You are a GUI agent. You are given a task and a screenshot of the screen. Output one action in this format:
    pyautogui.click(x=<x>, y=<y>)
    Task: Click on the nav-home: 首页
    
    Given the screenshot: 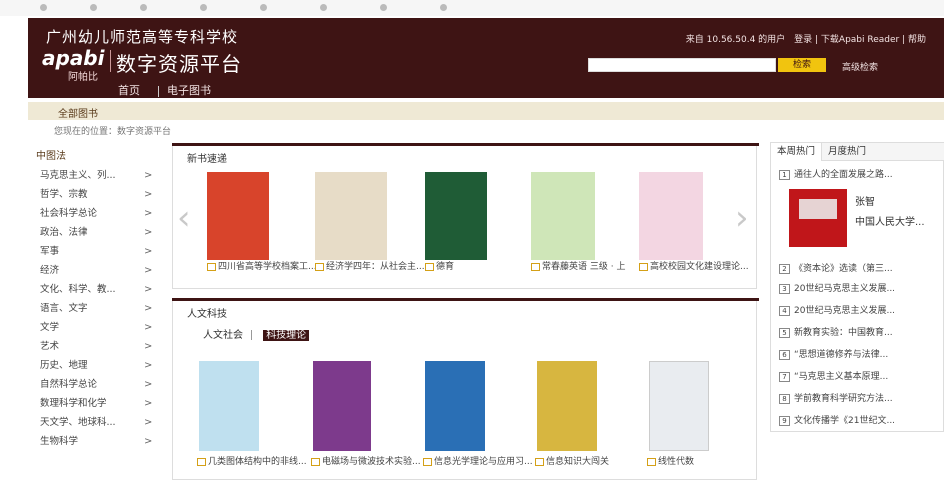 What is the action you would take?
    pyautogui.click(x=129, y=90)
    